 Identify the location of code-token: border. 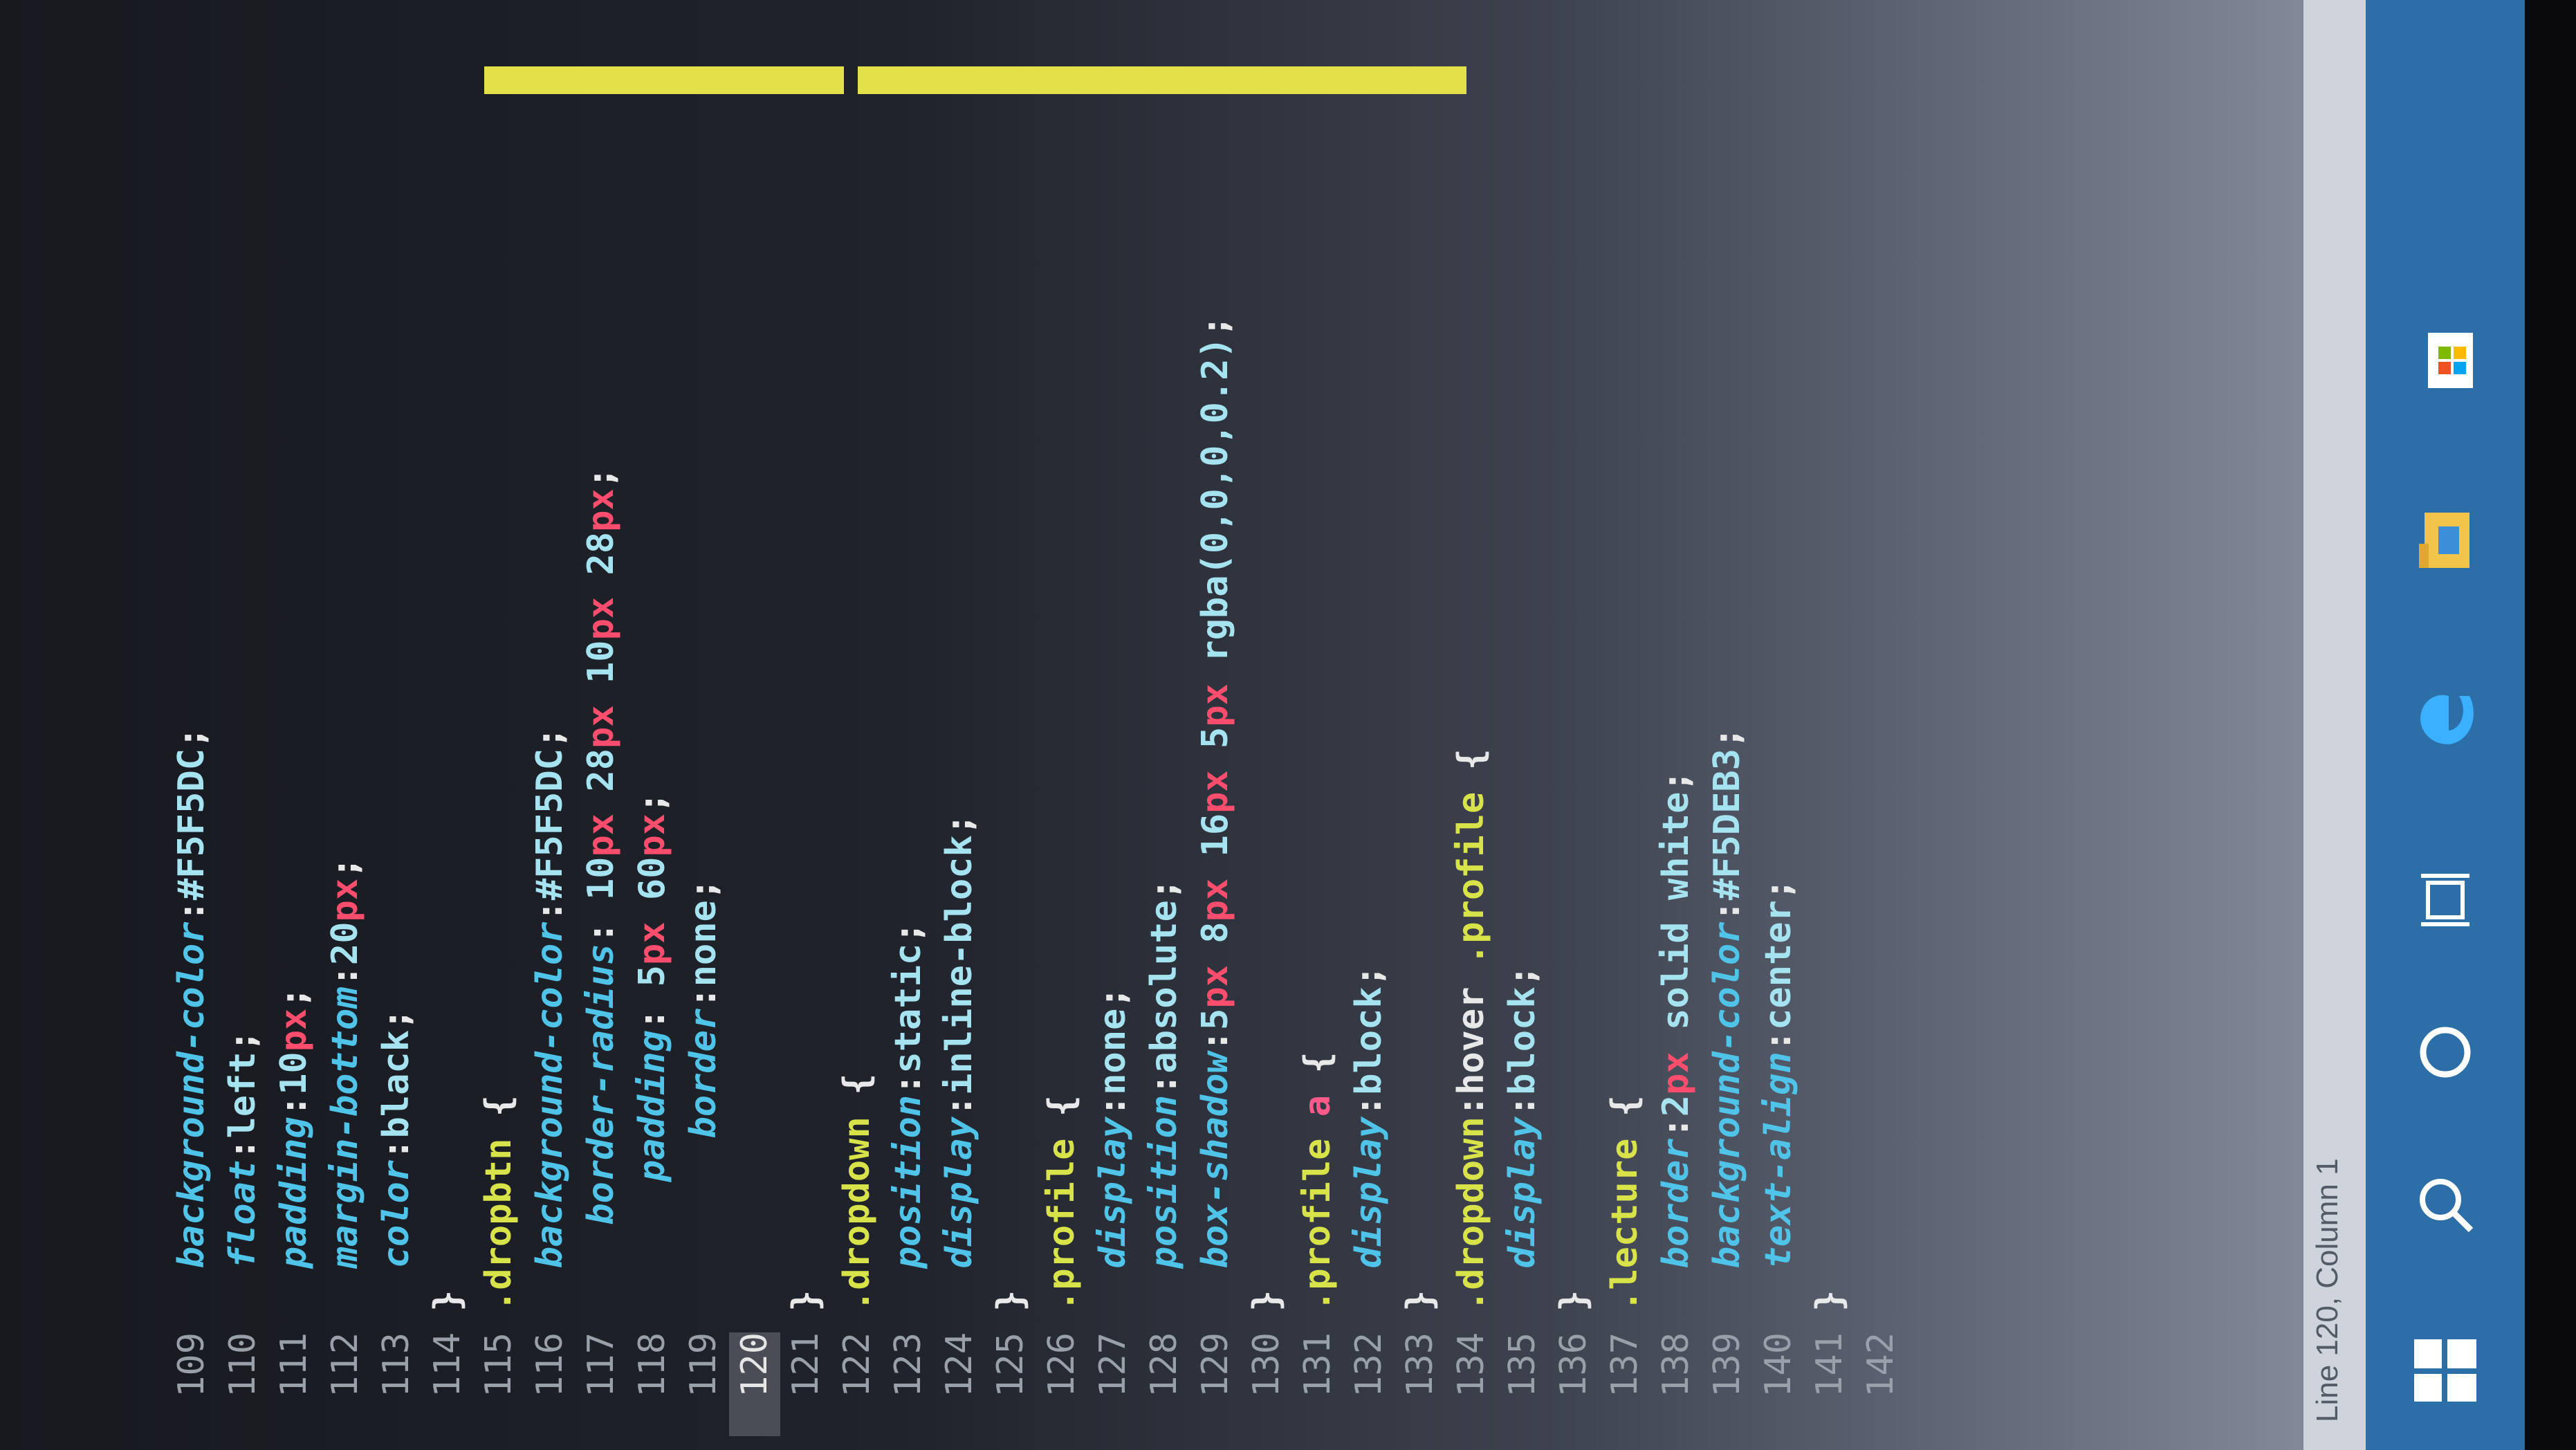
(1676, 1203).